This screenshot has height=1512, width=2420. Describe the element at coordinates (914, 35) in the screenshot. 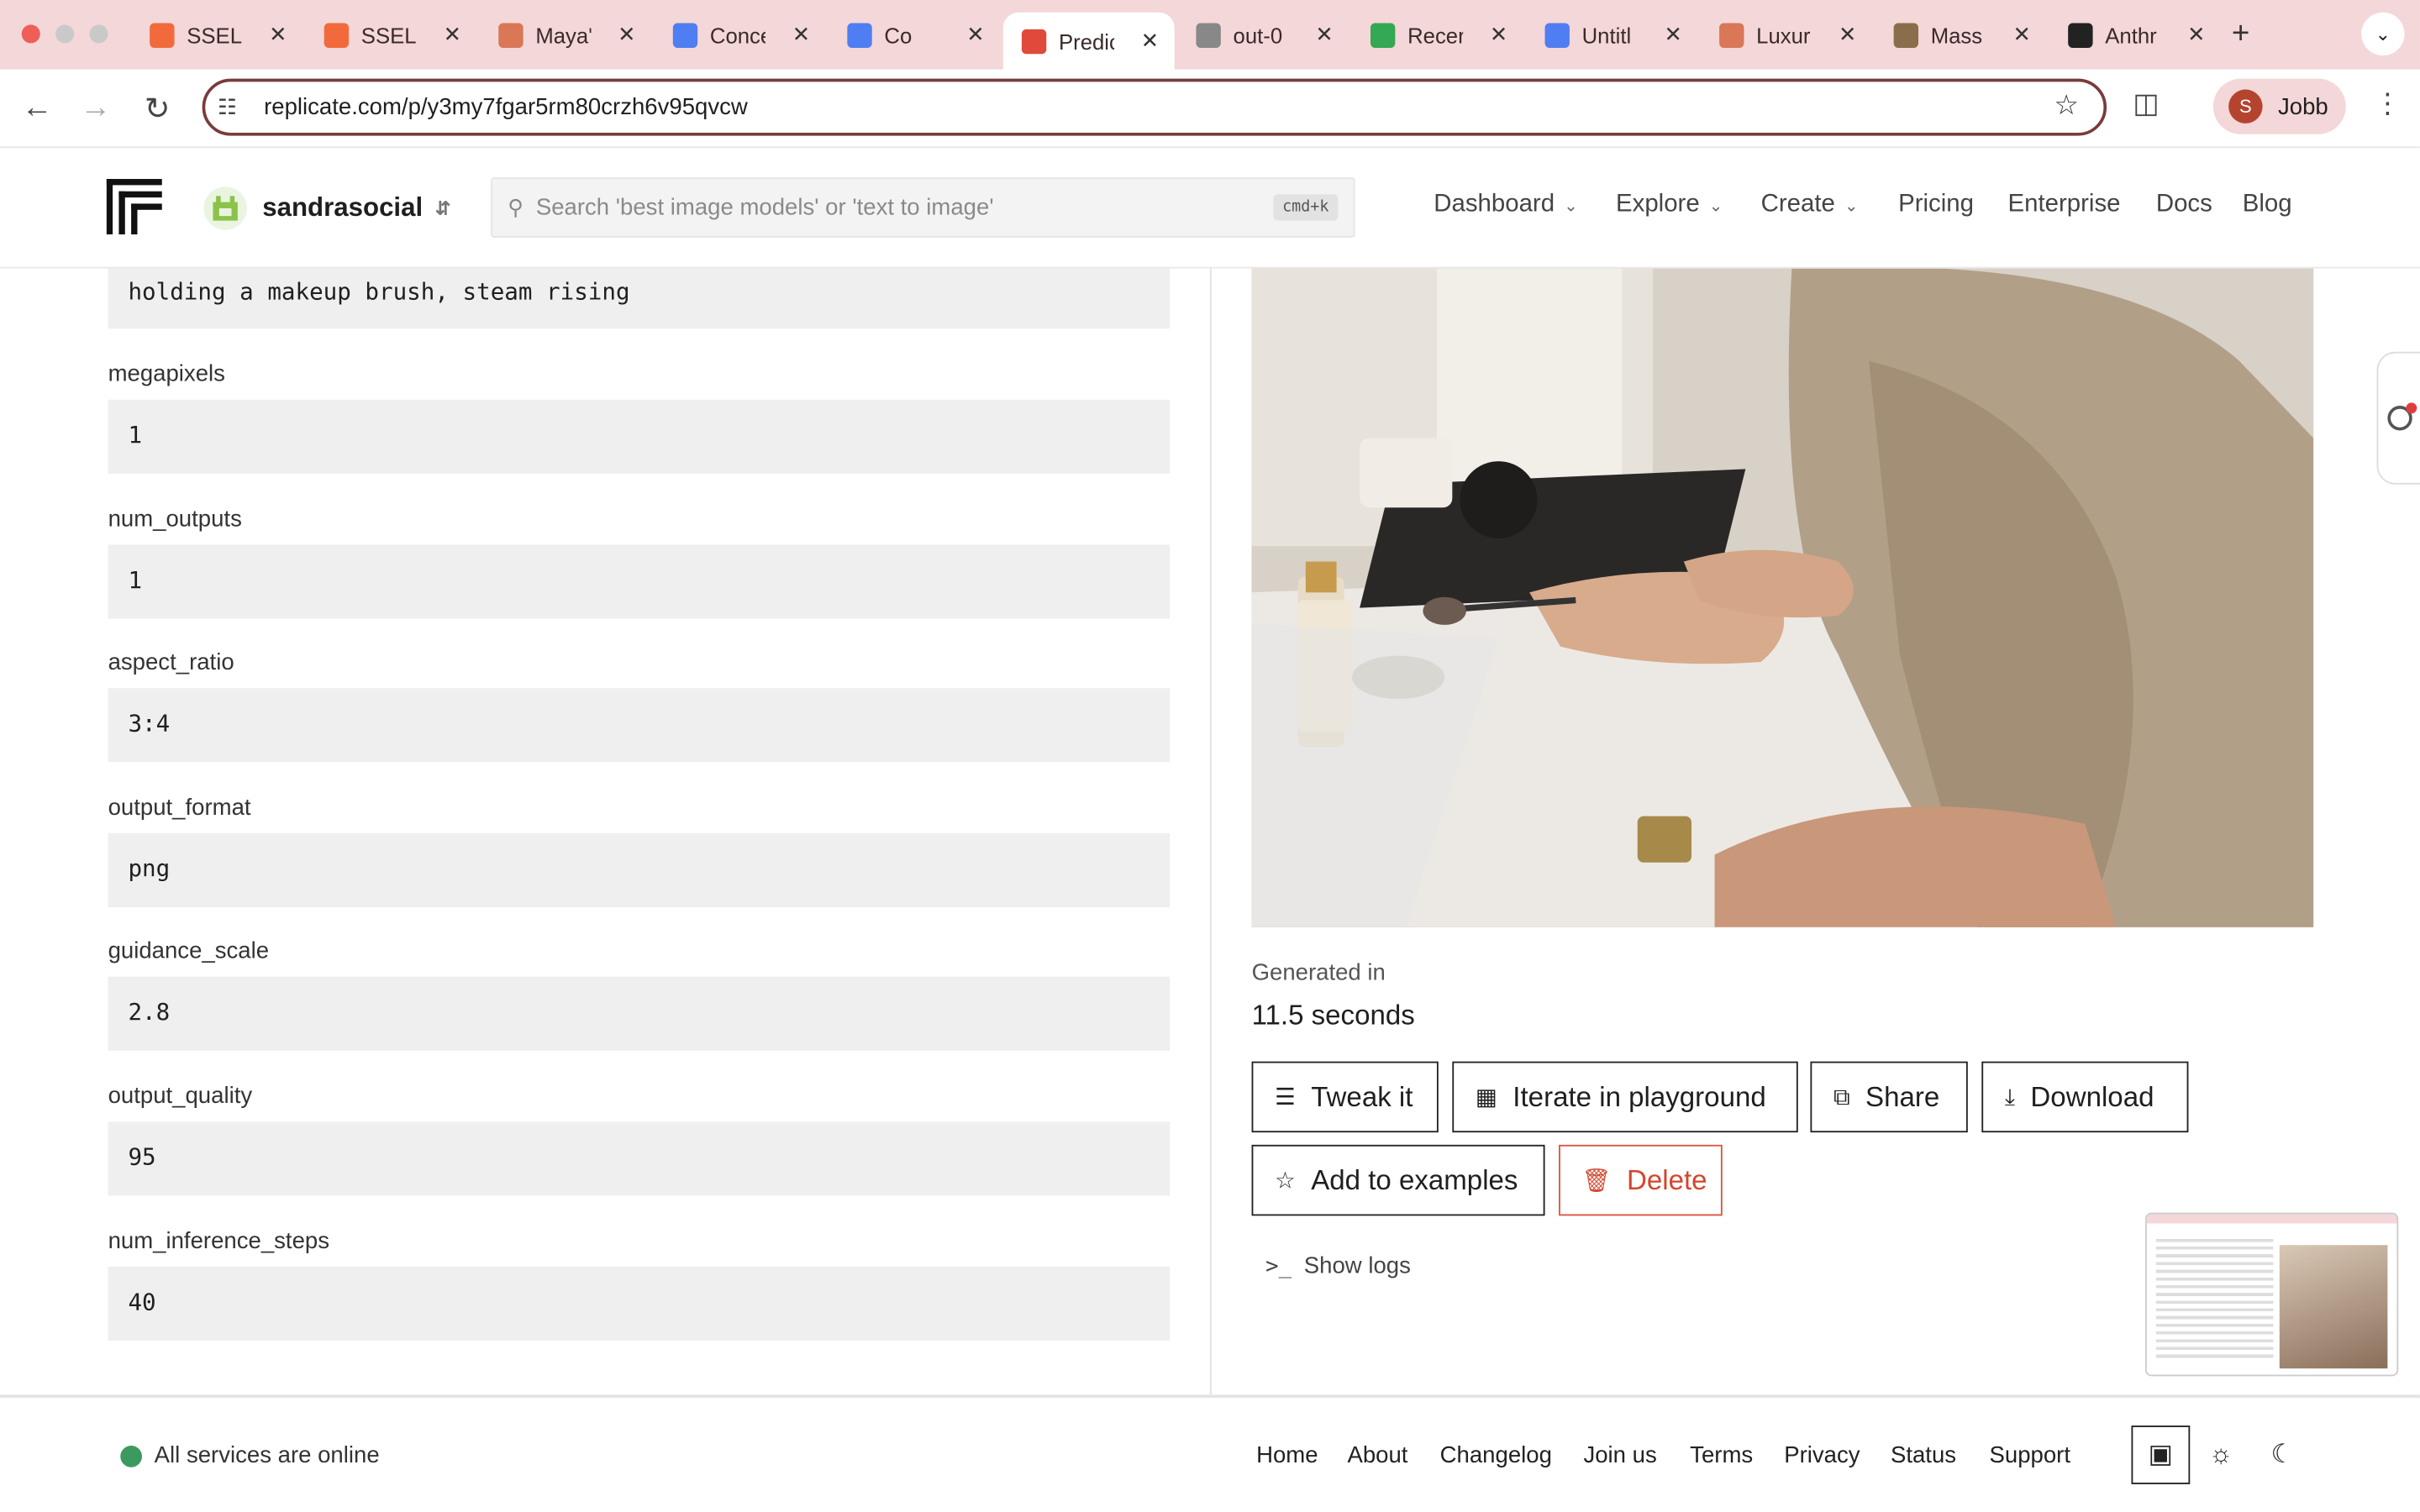

I see `browser-tab: Co ✕` at that location.